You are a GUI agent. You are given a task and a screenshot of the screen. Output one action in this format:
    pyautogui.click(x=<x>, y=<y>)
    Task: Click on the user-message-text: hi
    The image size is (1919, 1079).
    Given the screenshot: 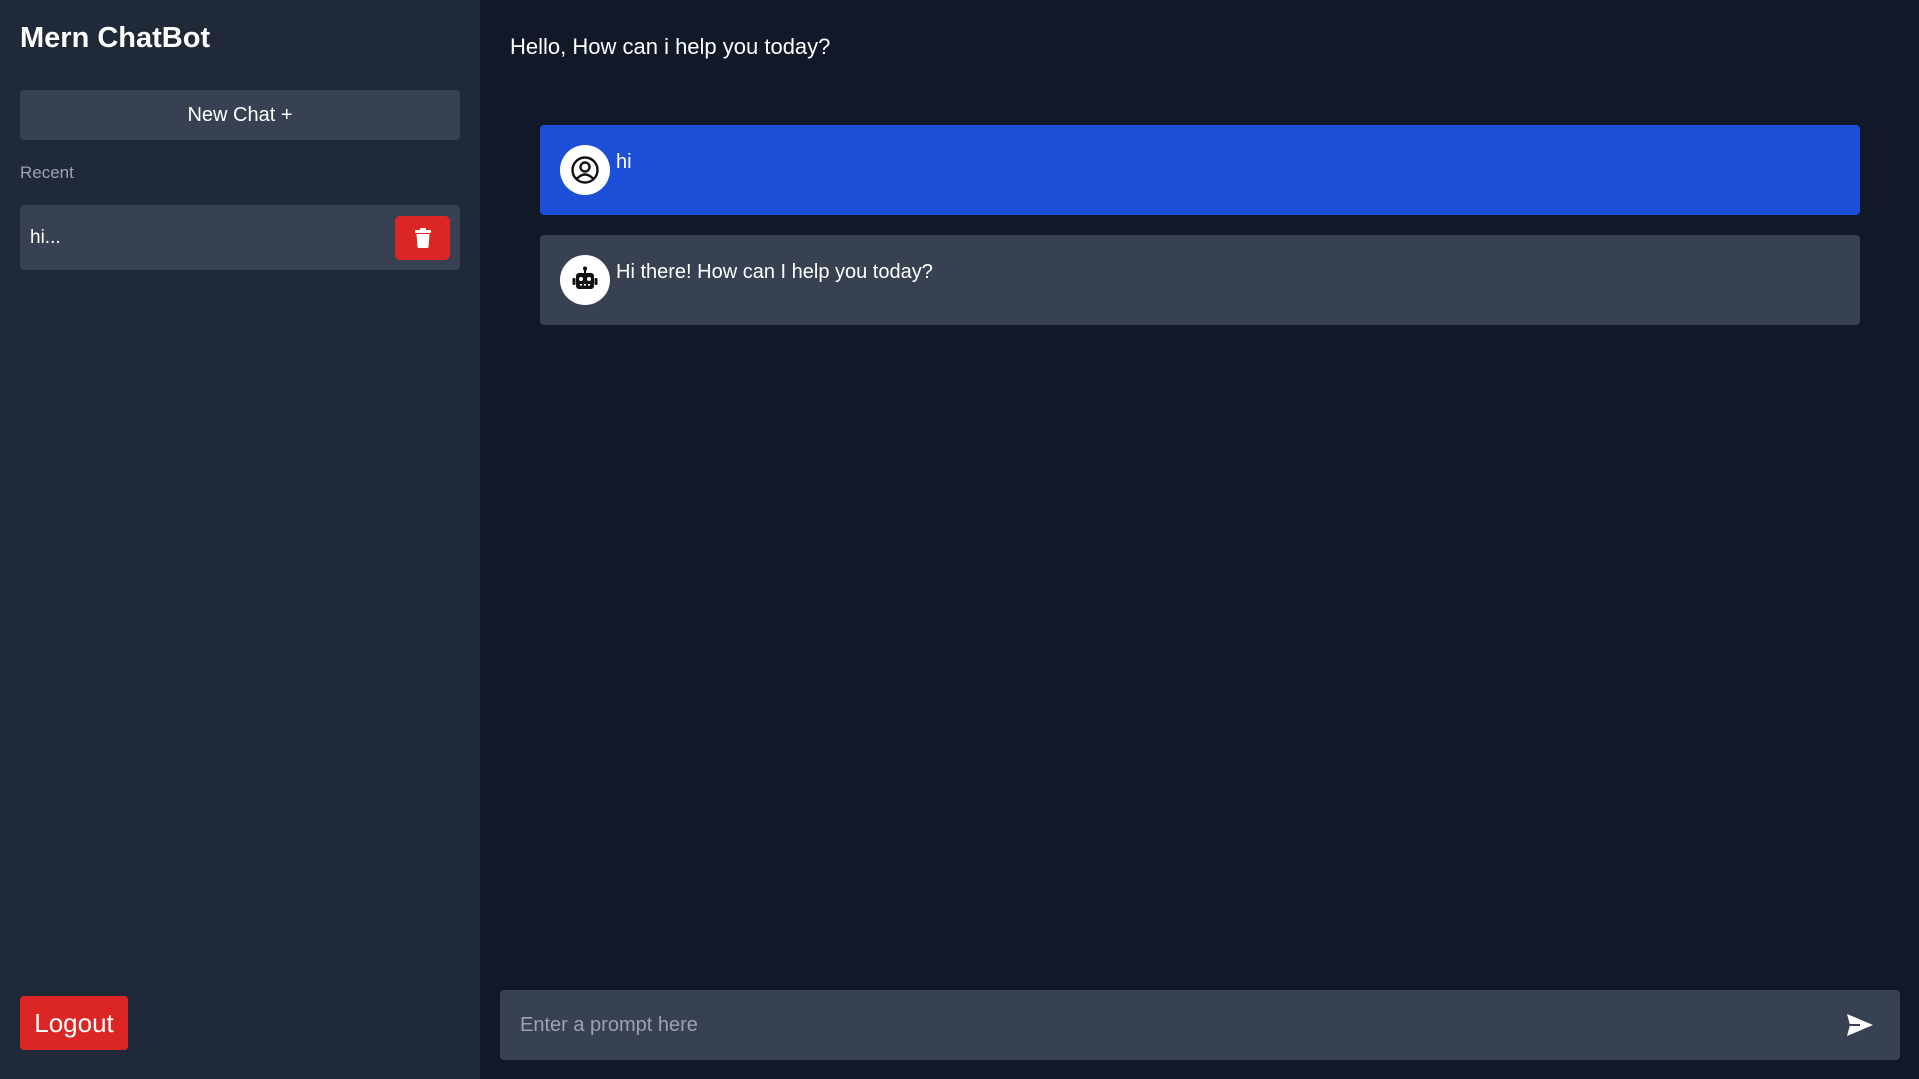 What is the action you would take?
    pyautogui.click(x=624, y=162)
    